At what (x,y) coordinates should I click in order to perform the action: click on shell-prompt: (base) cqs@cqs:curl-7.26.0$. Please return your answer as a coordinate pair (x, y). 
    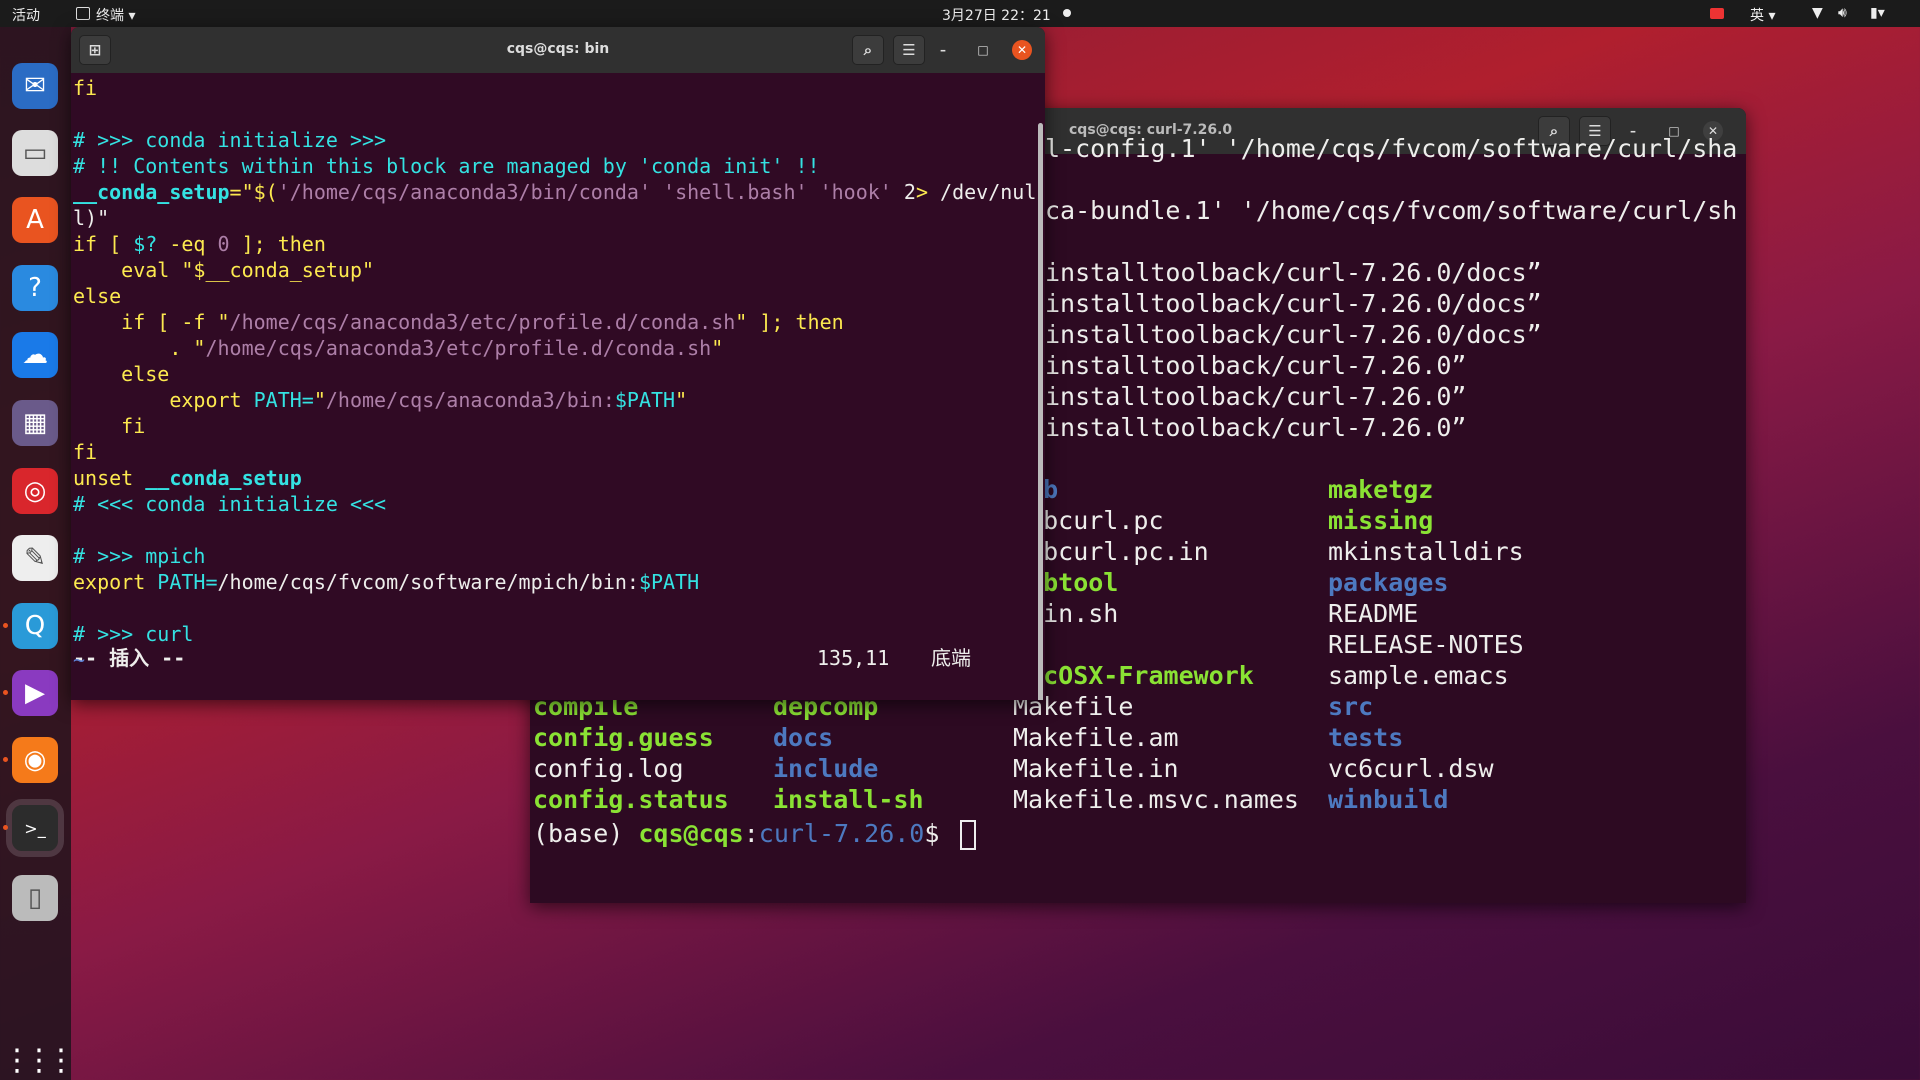
    Looking at the image, I should click on (755, 834).